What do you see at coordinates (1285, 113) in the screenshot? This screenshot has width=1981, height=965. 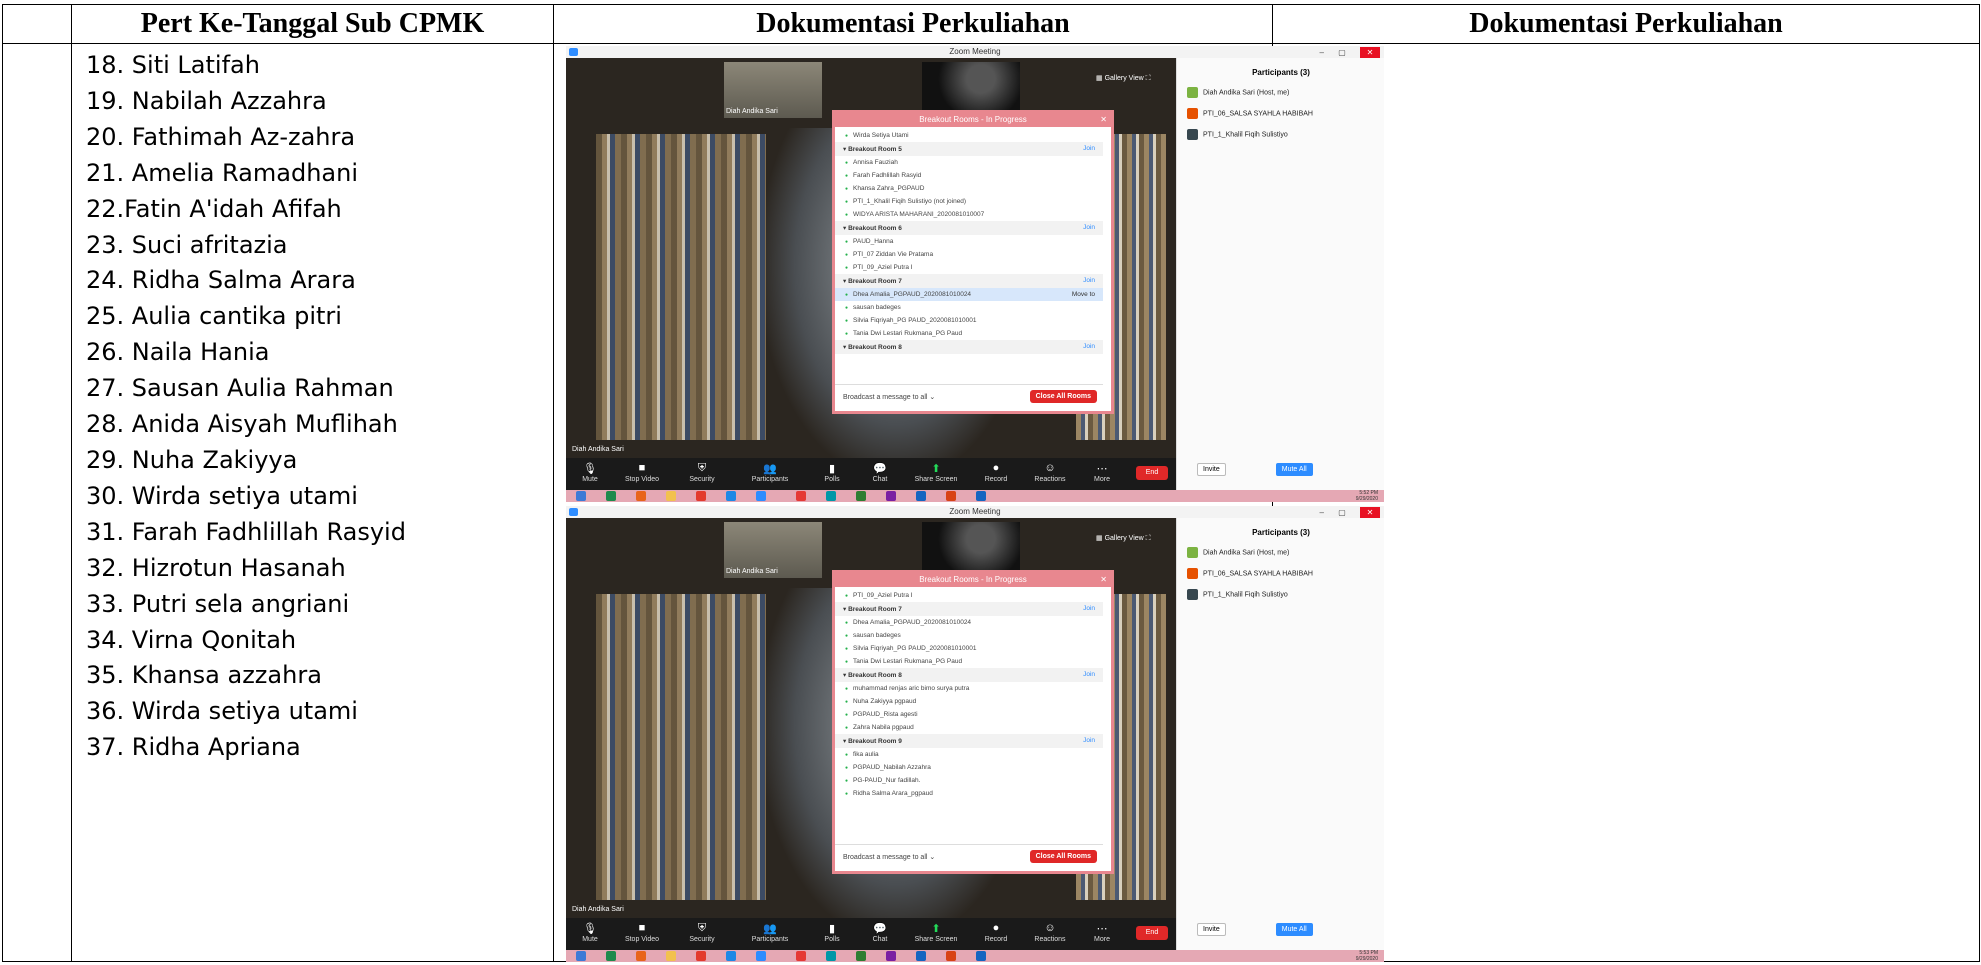 I see `participant-row: PTI_06_SALSA SYAHLA HABIBAH` at bounding box center [1285, 113].